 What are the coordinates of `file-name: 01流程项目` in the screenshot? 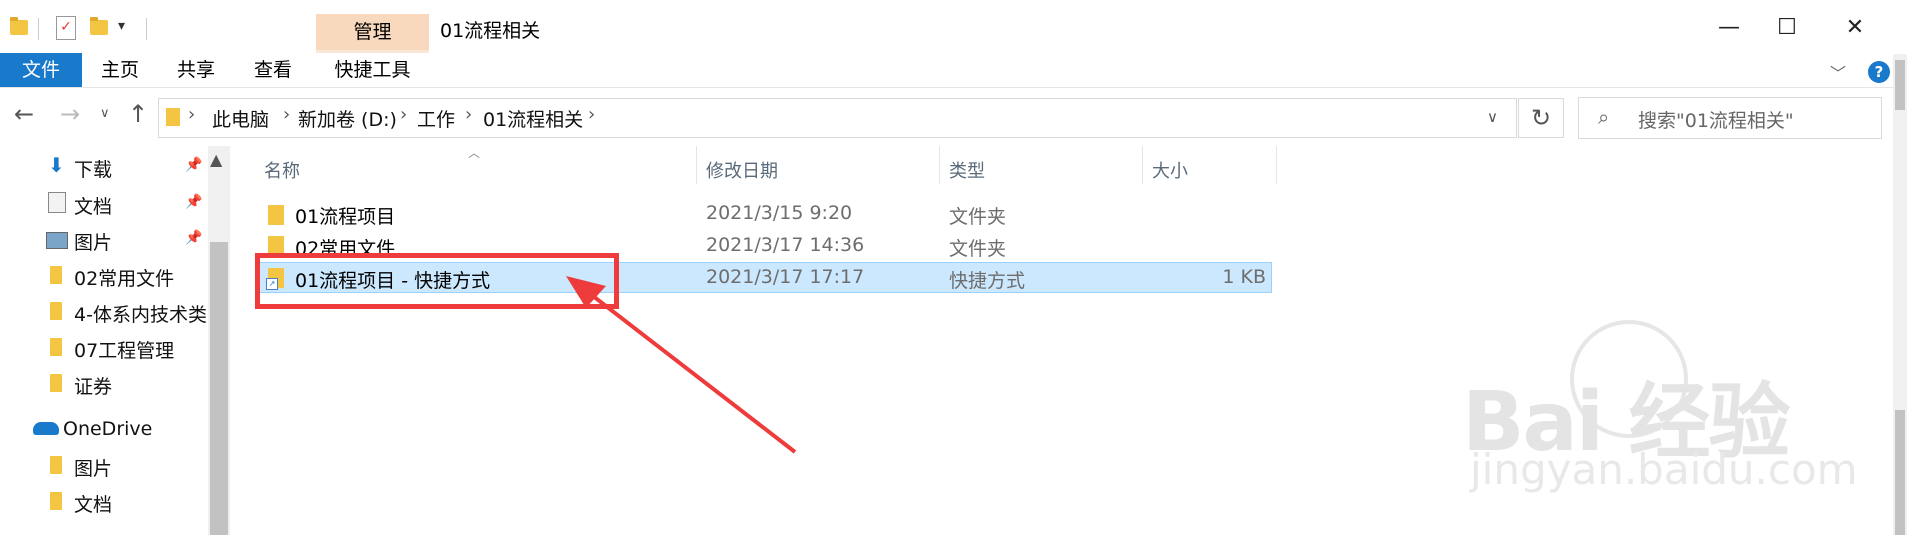 It's located at (345, 217).